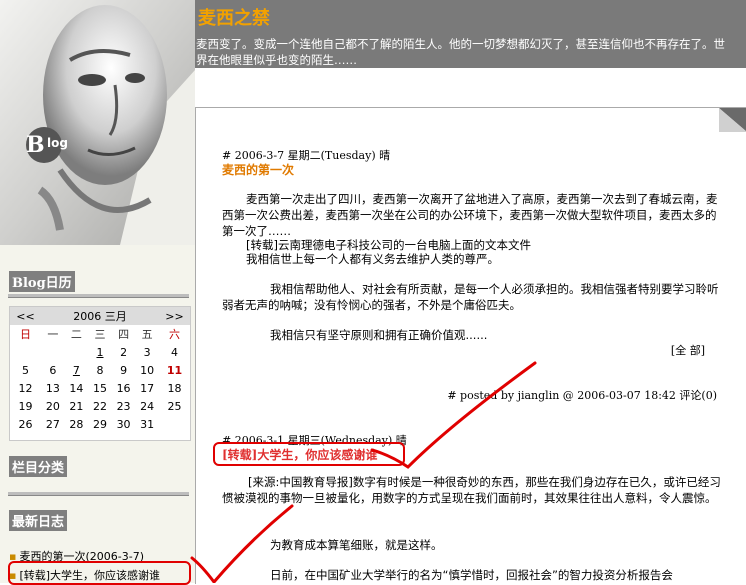 Image resolution: width=746 pixels, height=585 pixels. What do you see at coordinates (124, 334) in the screenshot?
I see `weekday-thu: 四` at bounding box center [124, 334].